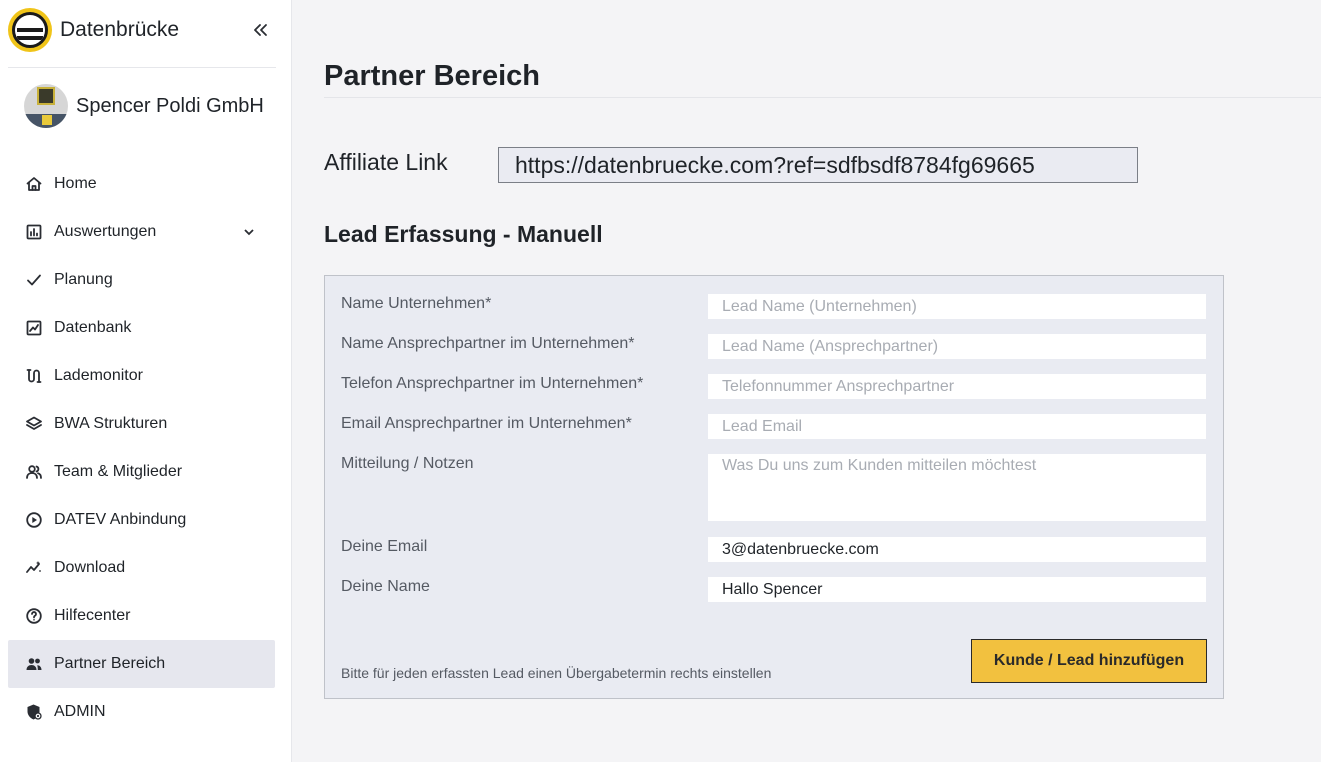 The image size is (1321, 762). Describe the element at coordinates (93, 327) in the screenshot. I see `sidebar-item-label: Datenbank` at that location.